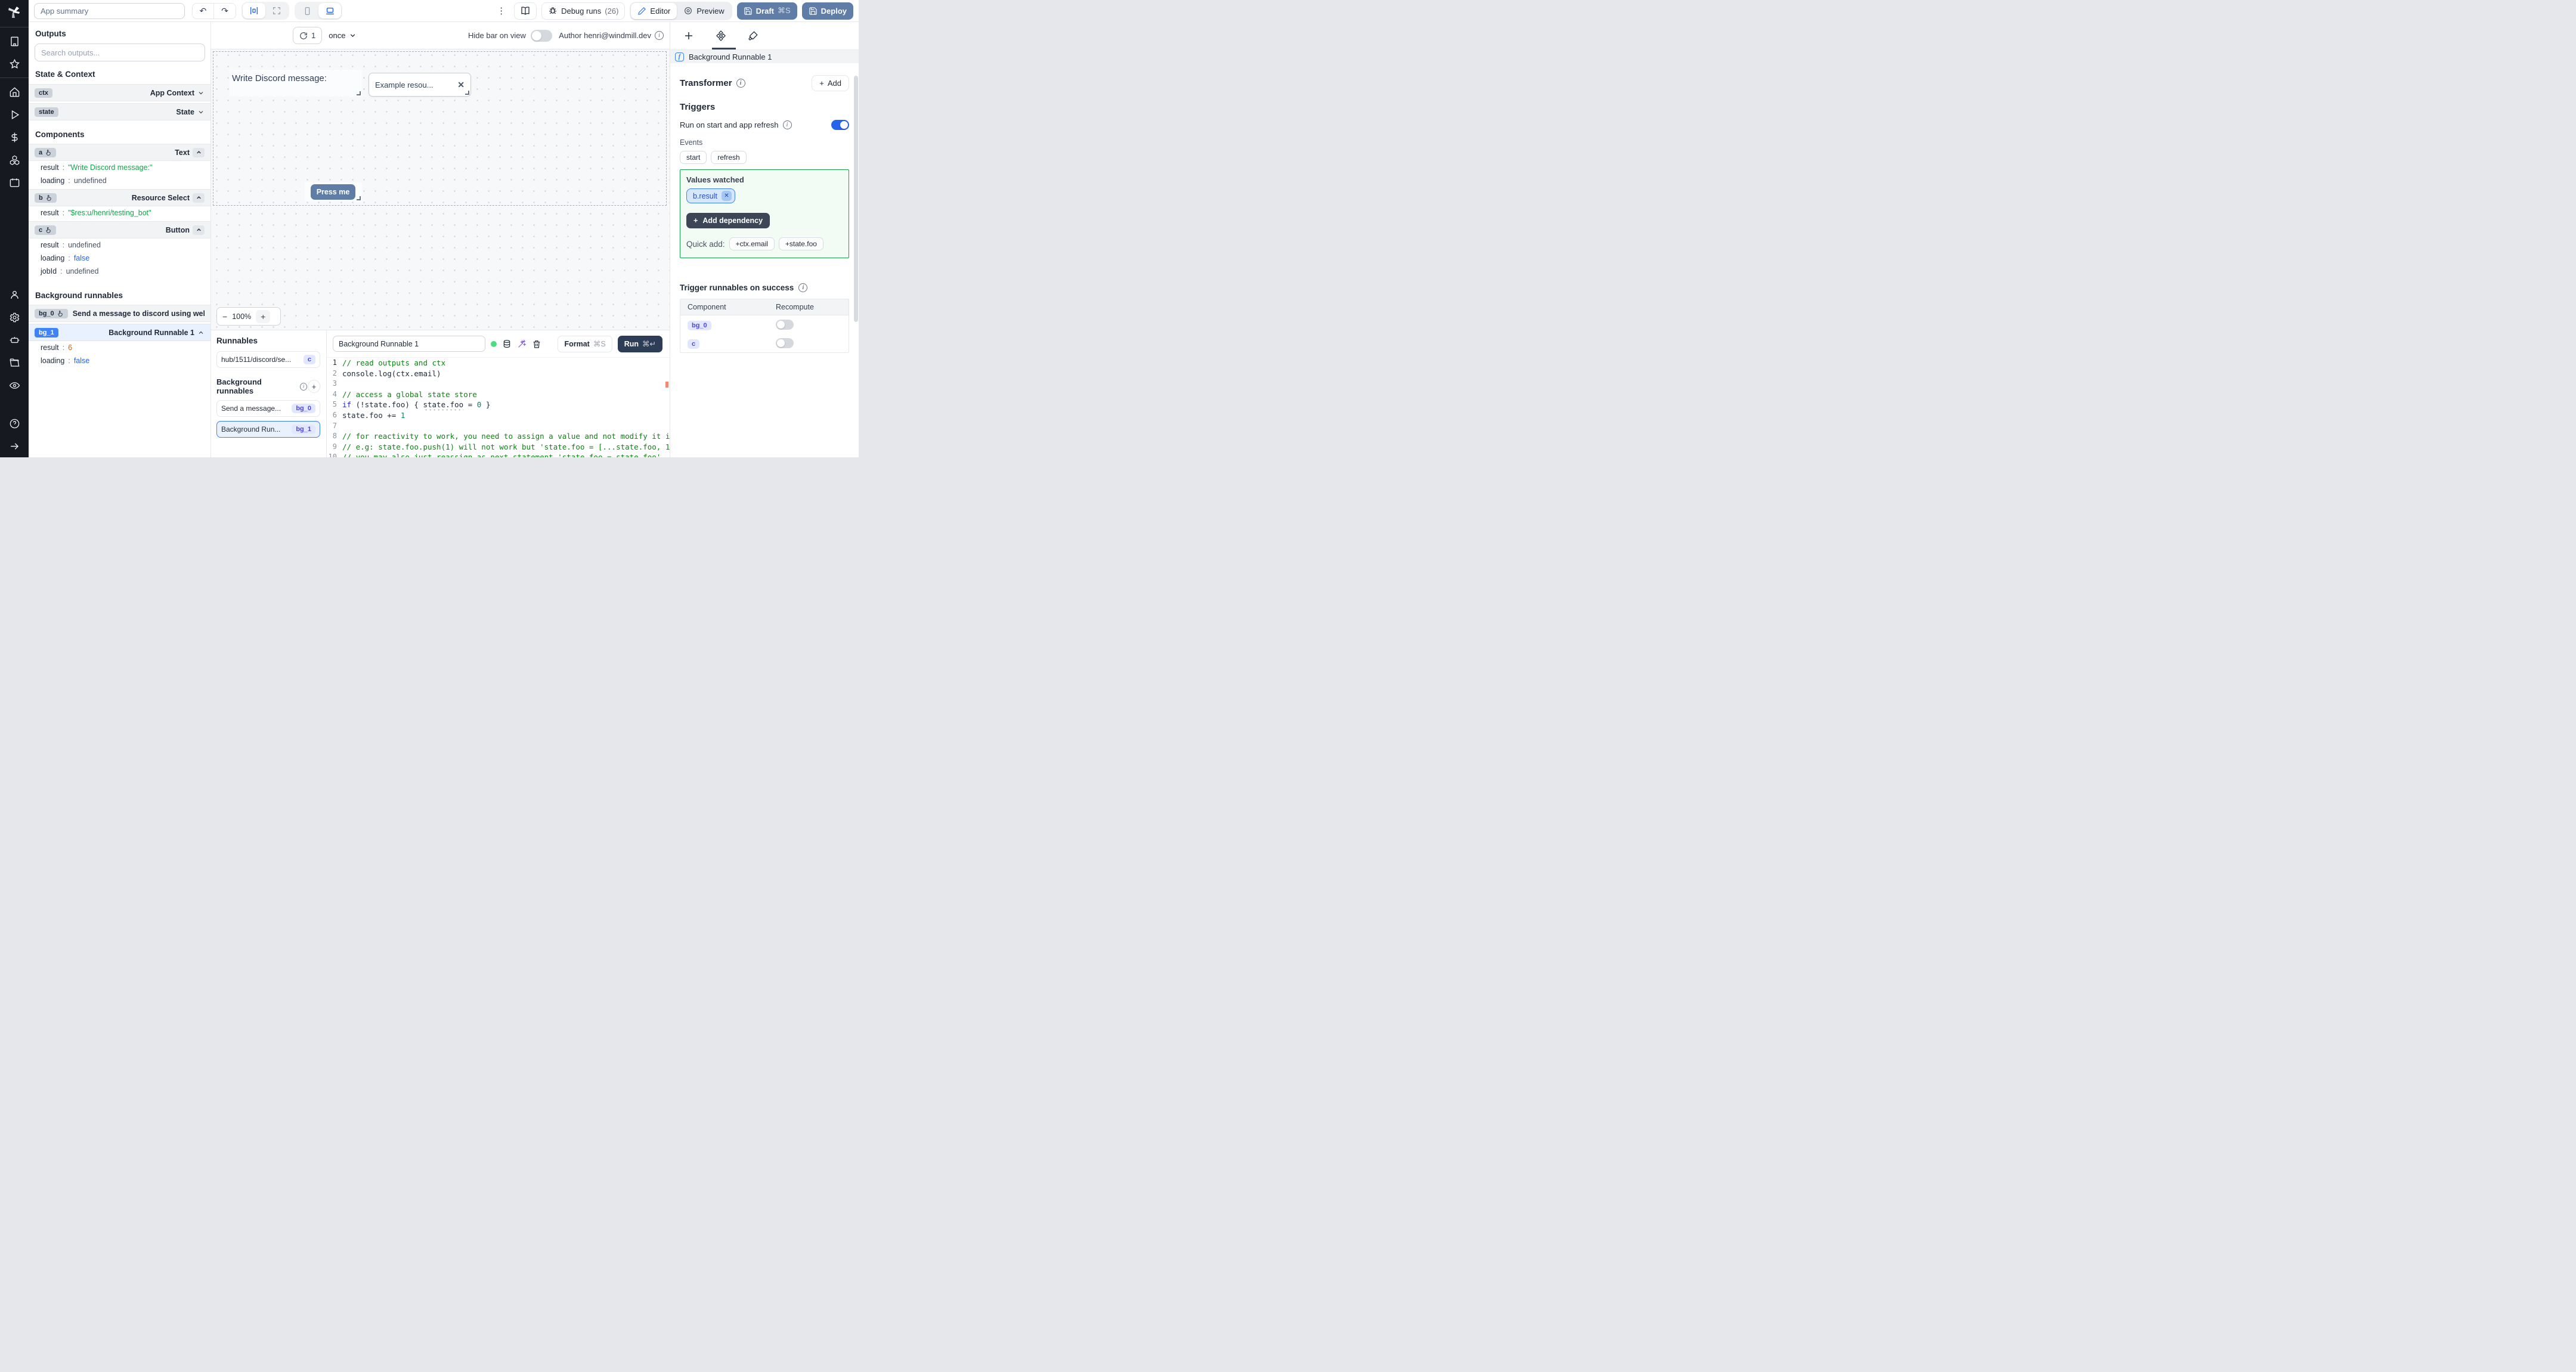 This screenshot has width=2576, height=1372. Describe the element at coordinates (785, 343) in the screenshot. I see `recompute-toggle-c` at that location.